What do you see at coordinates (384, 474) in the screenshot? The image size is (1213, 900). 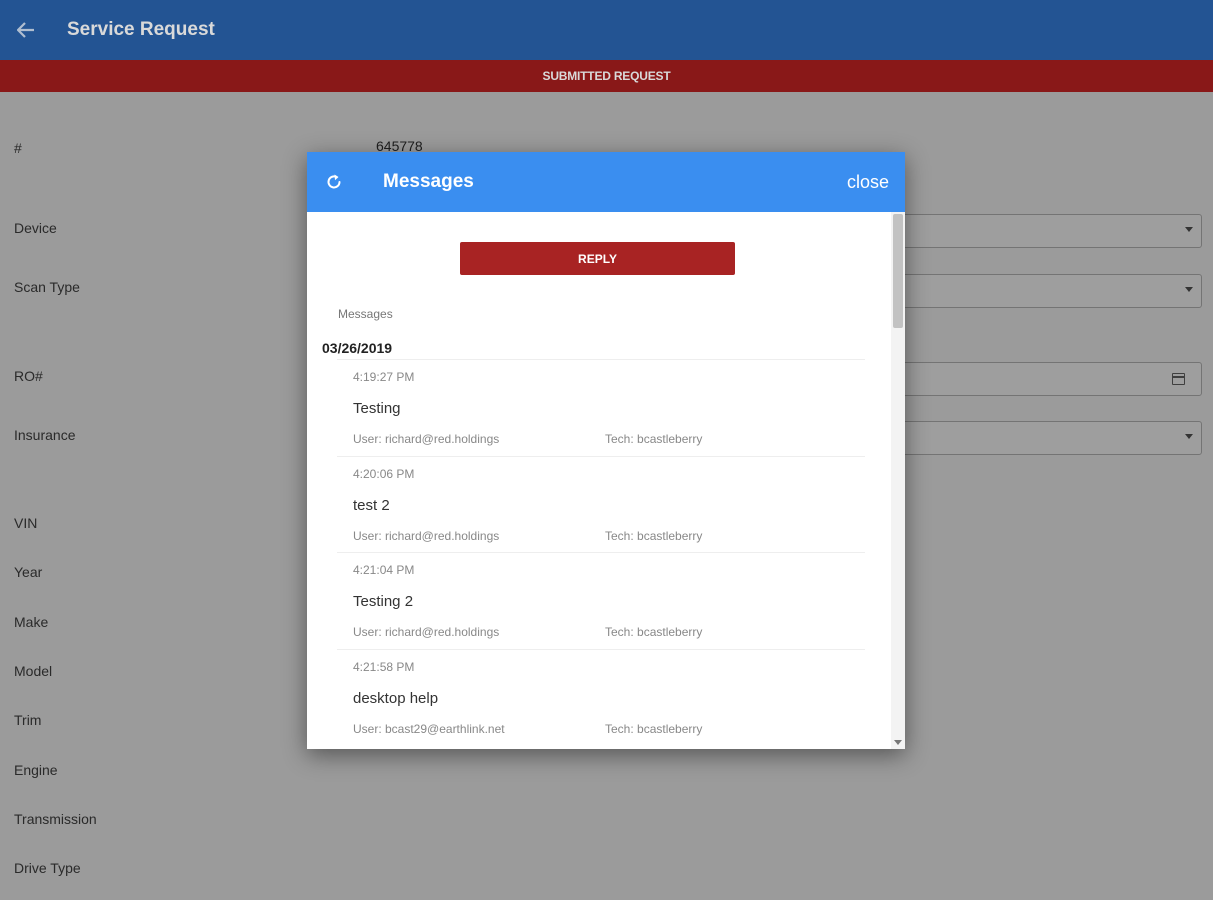 I see `message-time: 4:20:06 PM` at bounding box center [384, 474].